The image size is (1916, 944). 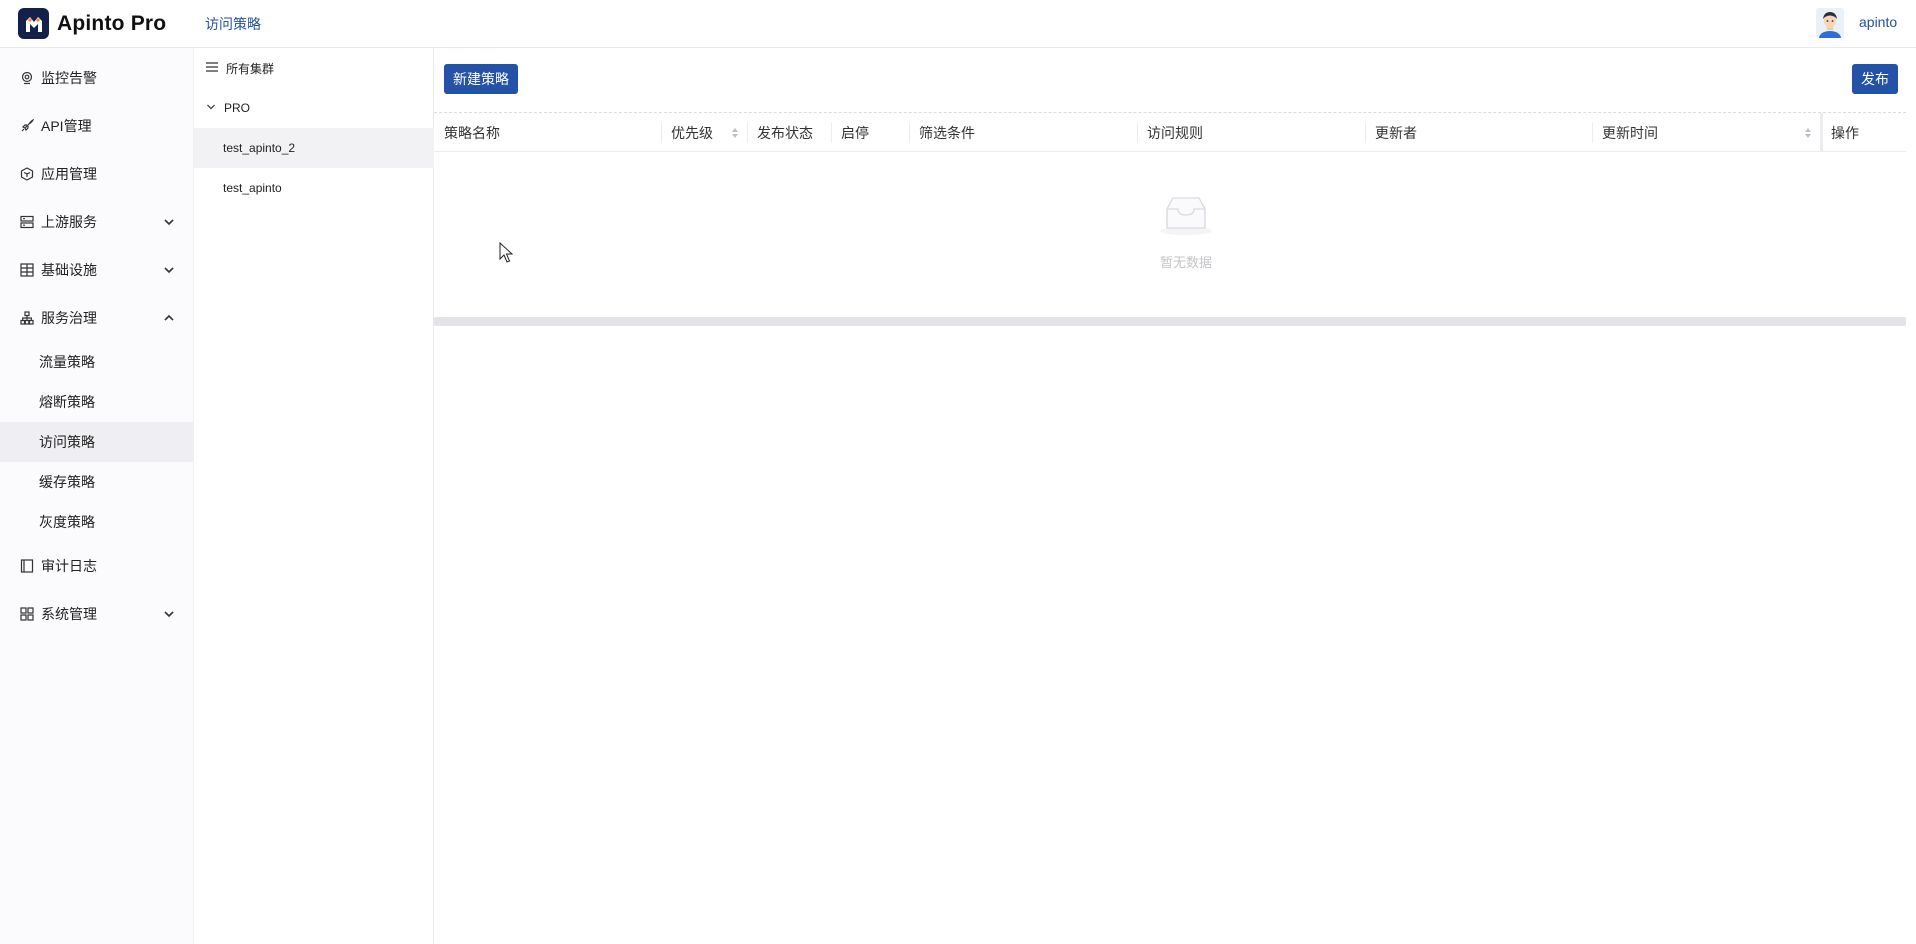 I want to click on cluster-group-pro: PRO, so click(x=228, y=108).